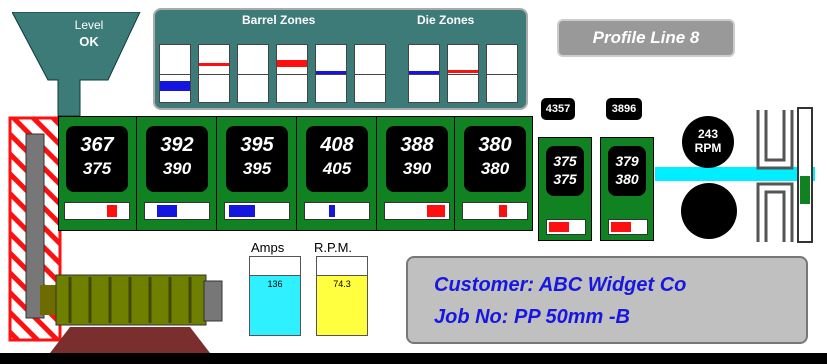 Image resolution: width=827 pixels, height=364 pixels. I want to click on actual-temp: 408, so click(337, 145).